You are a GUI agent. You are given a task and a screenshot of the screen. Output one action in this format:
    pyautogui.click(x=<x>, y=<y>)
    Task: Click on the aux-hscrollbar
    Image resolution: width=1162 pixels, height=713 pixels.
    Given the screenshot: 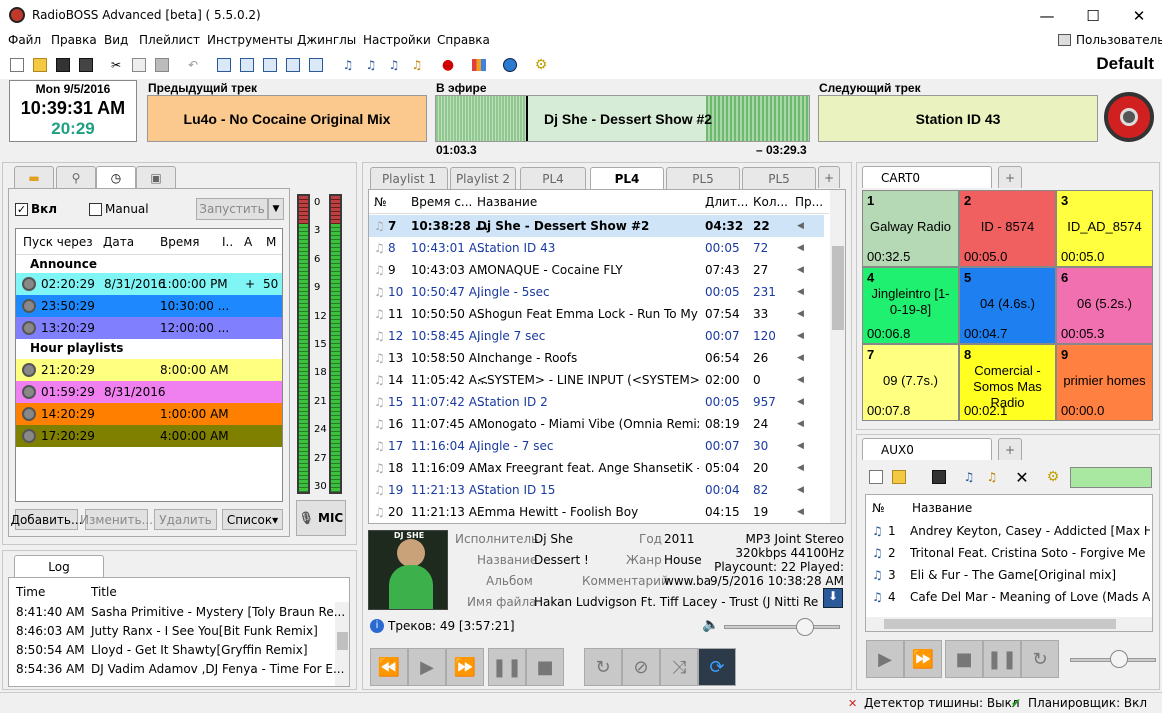 What is the action you would take?
    pyautogui.click(x=1009, y=624)
    